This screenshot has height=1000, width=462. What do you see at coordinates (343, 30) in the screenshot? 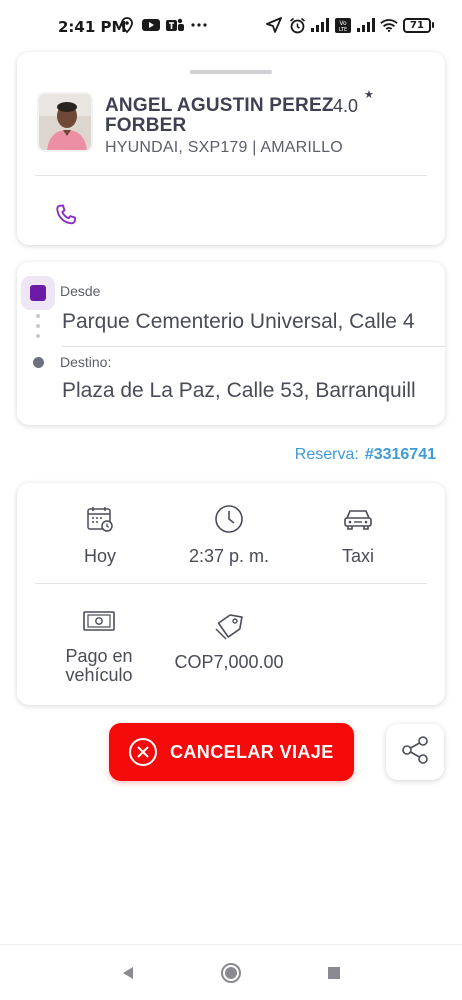
I see `svg-text: LTE` at bounding box center [343, 30].